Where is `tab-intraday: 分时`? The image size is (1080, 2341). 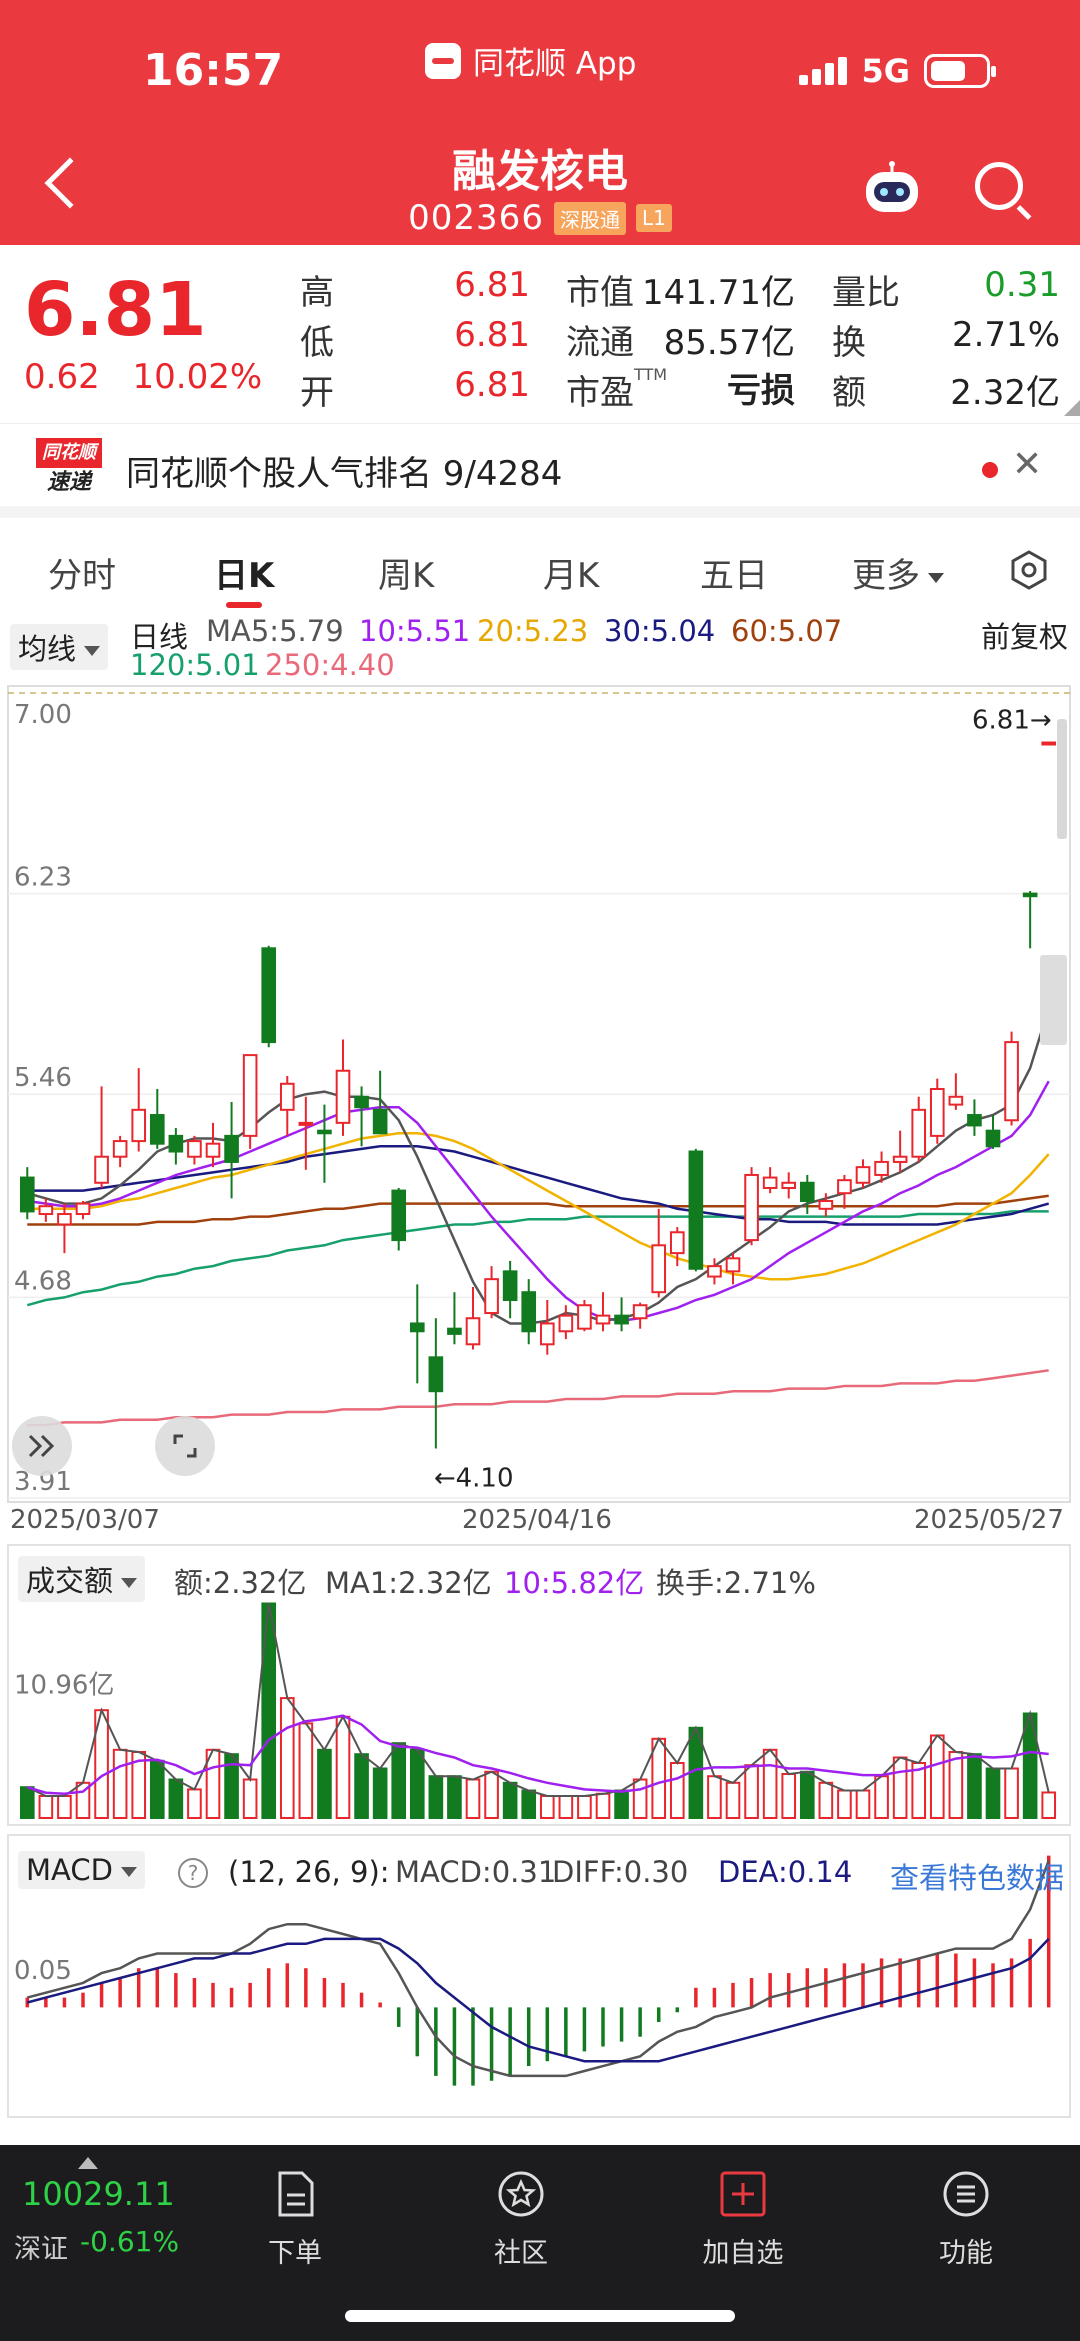 tab-intraday: 分时 is located at coordinates (82, 572).